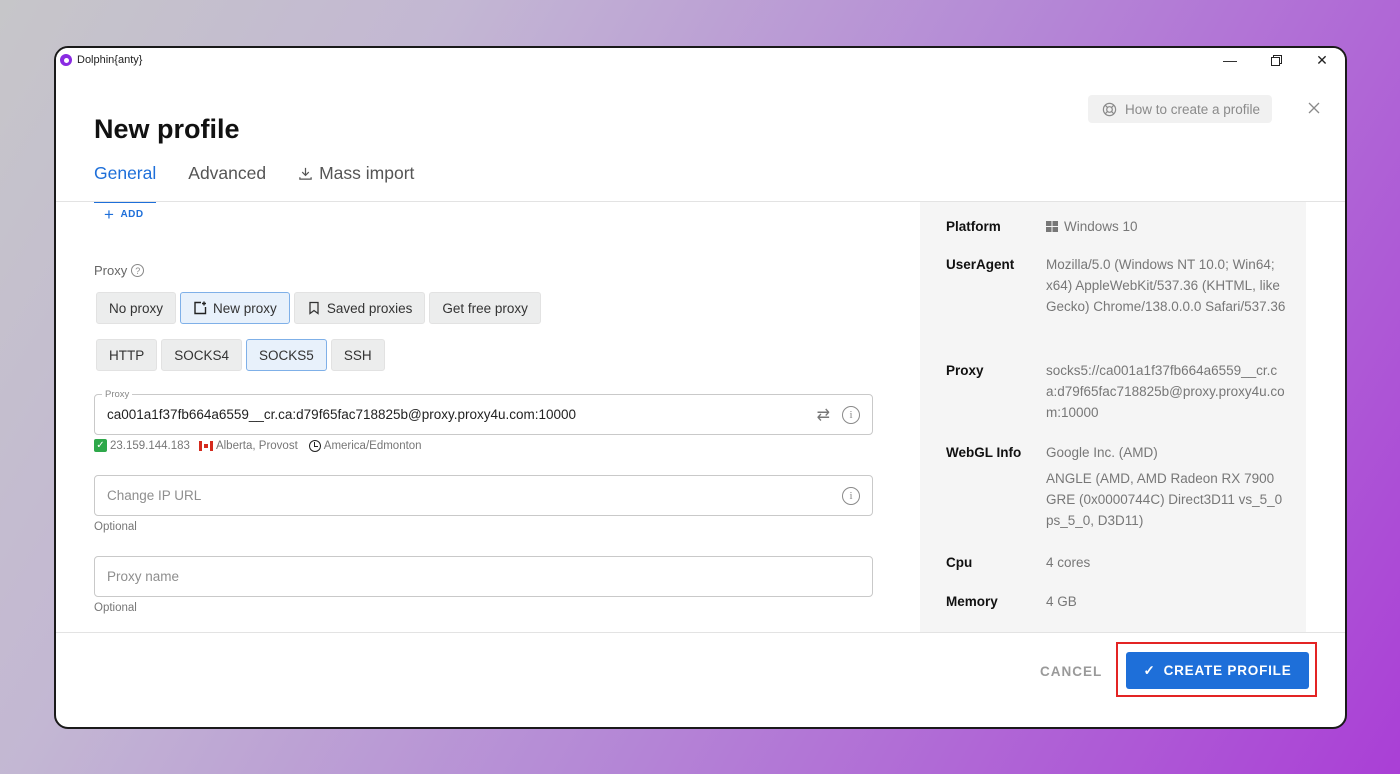 The image size is (1400, 774). I want to click on summary-proxy-label: Proxy, so click(965, 370).